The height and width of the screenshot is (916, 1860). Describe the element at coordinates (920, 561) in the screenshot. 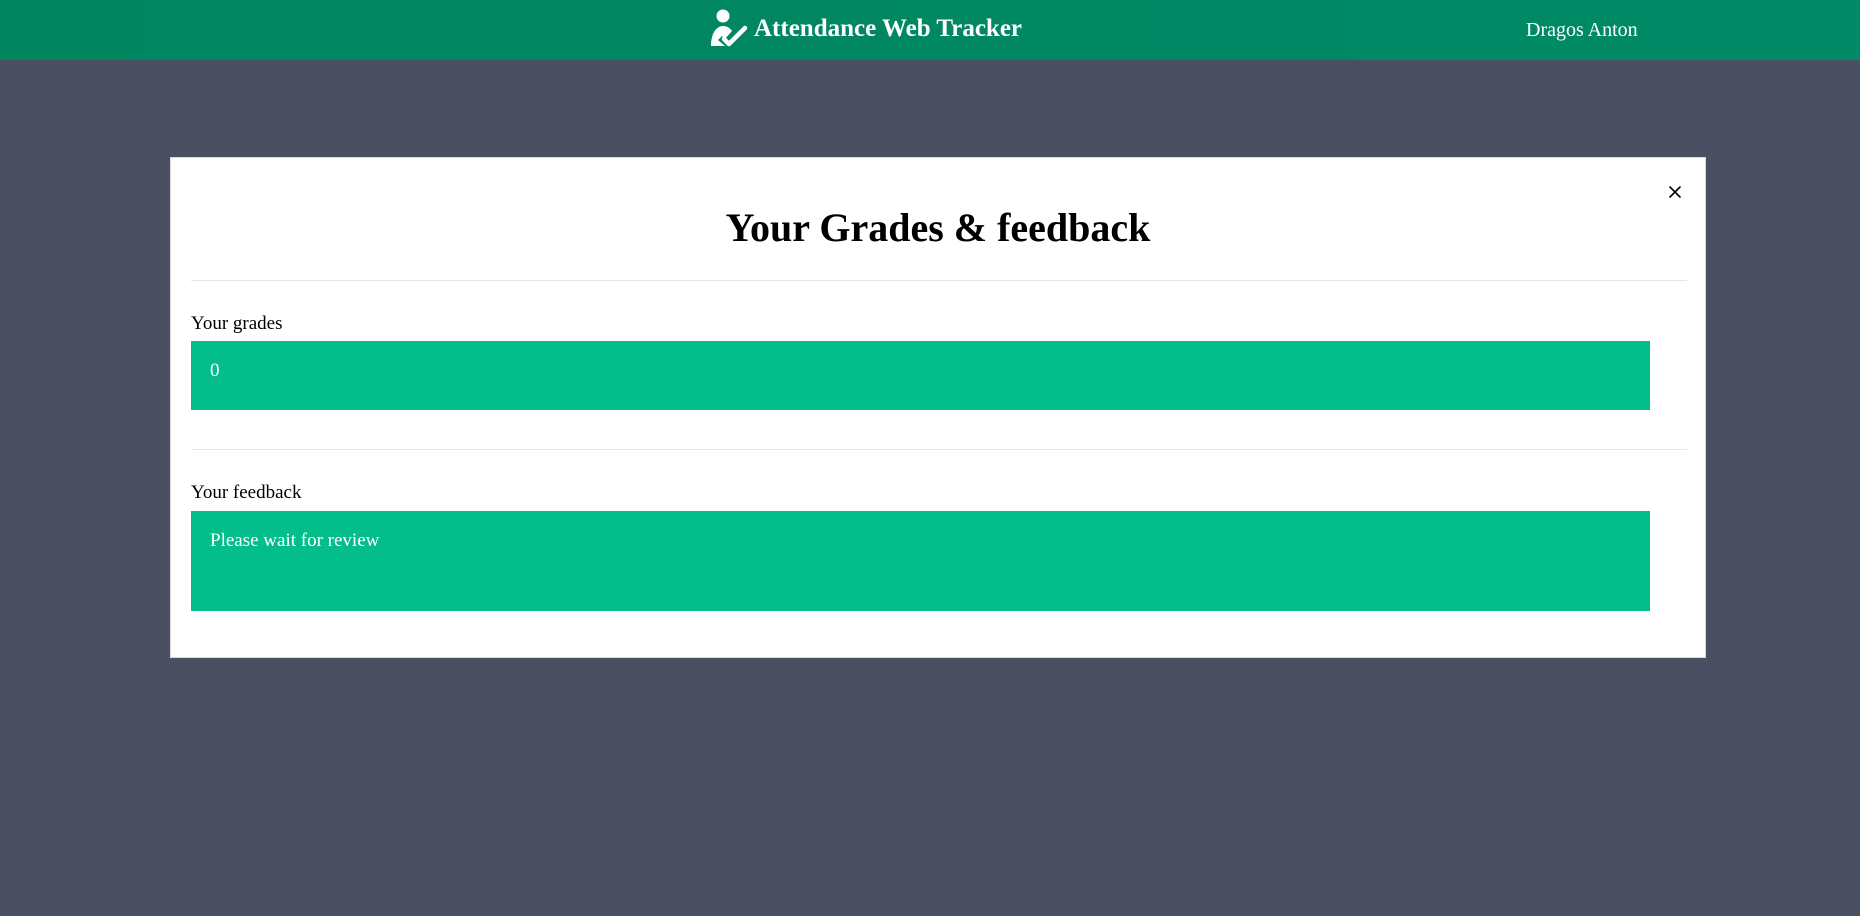

I see `feedback-value: Please wait for review` at that location.